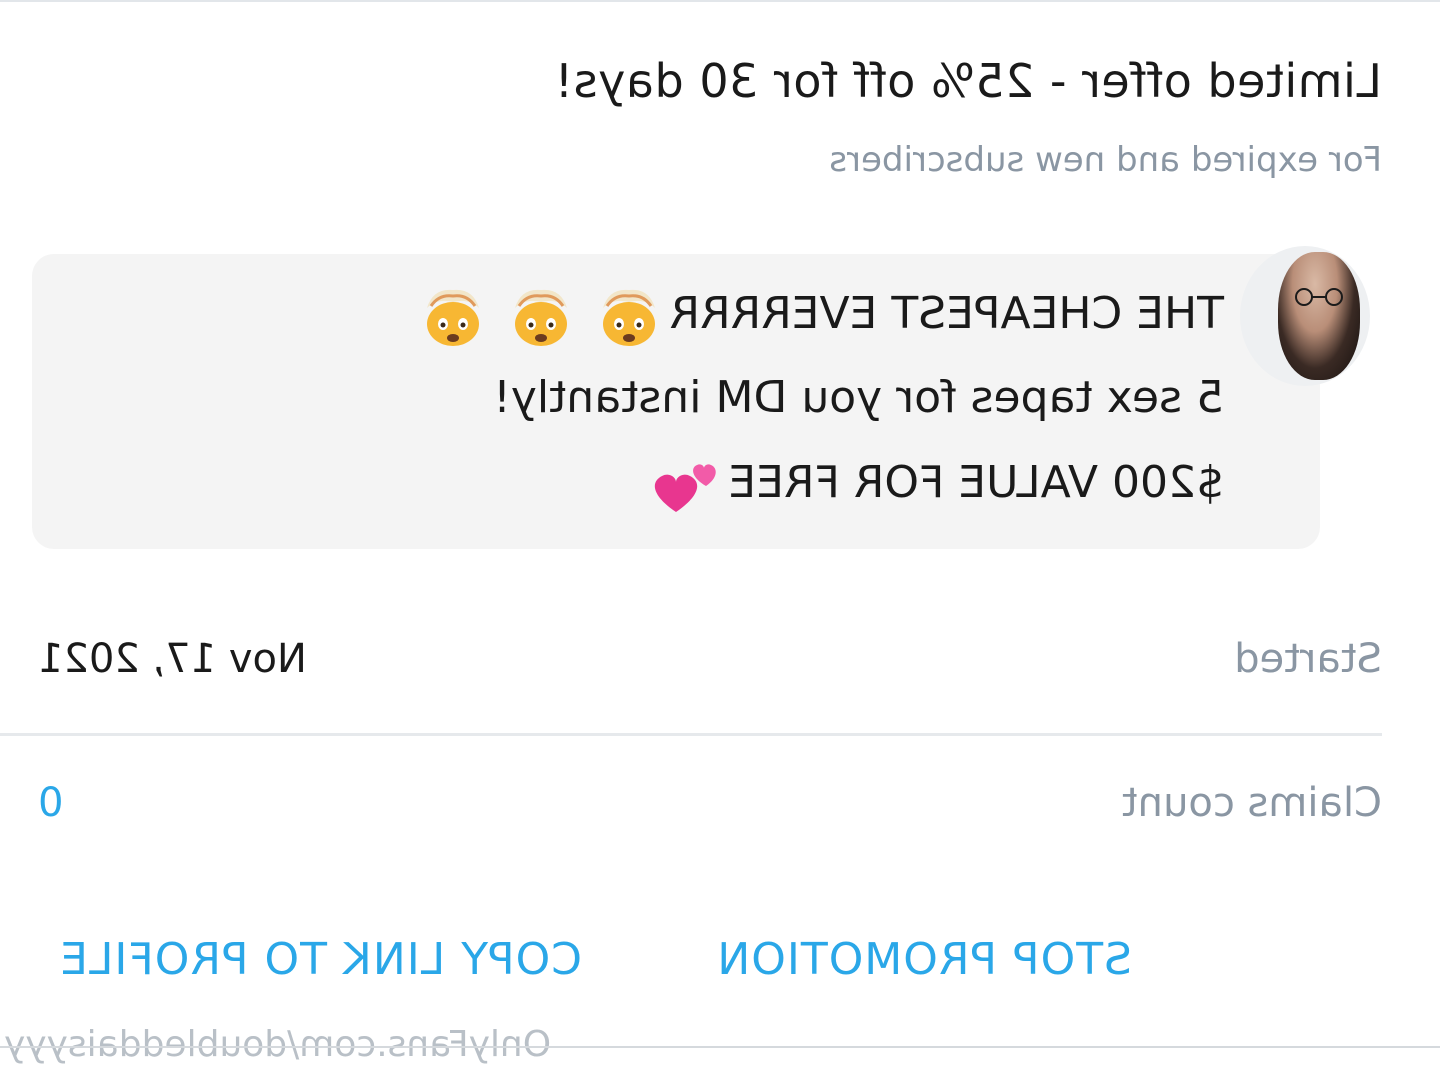 This screenshot has width=1440, height=1079. Describe the element at coordinates (924, 959) in the screenshot. I see `stop-promotion-button: STOP PROMOTION` at that location.